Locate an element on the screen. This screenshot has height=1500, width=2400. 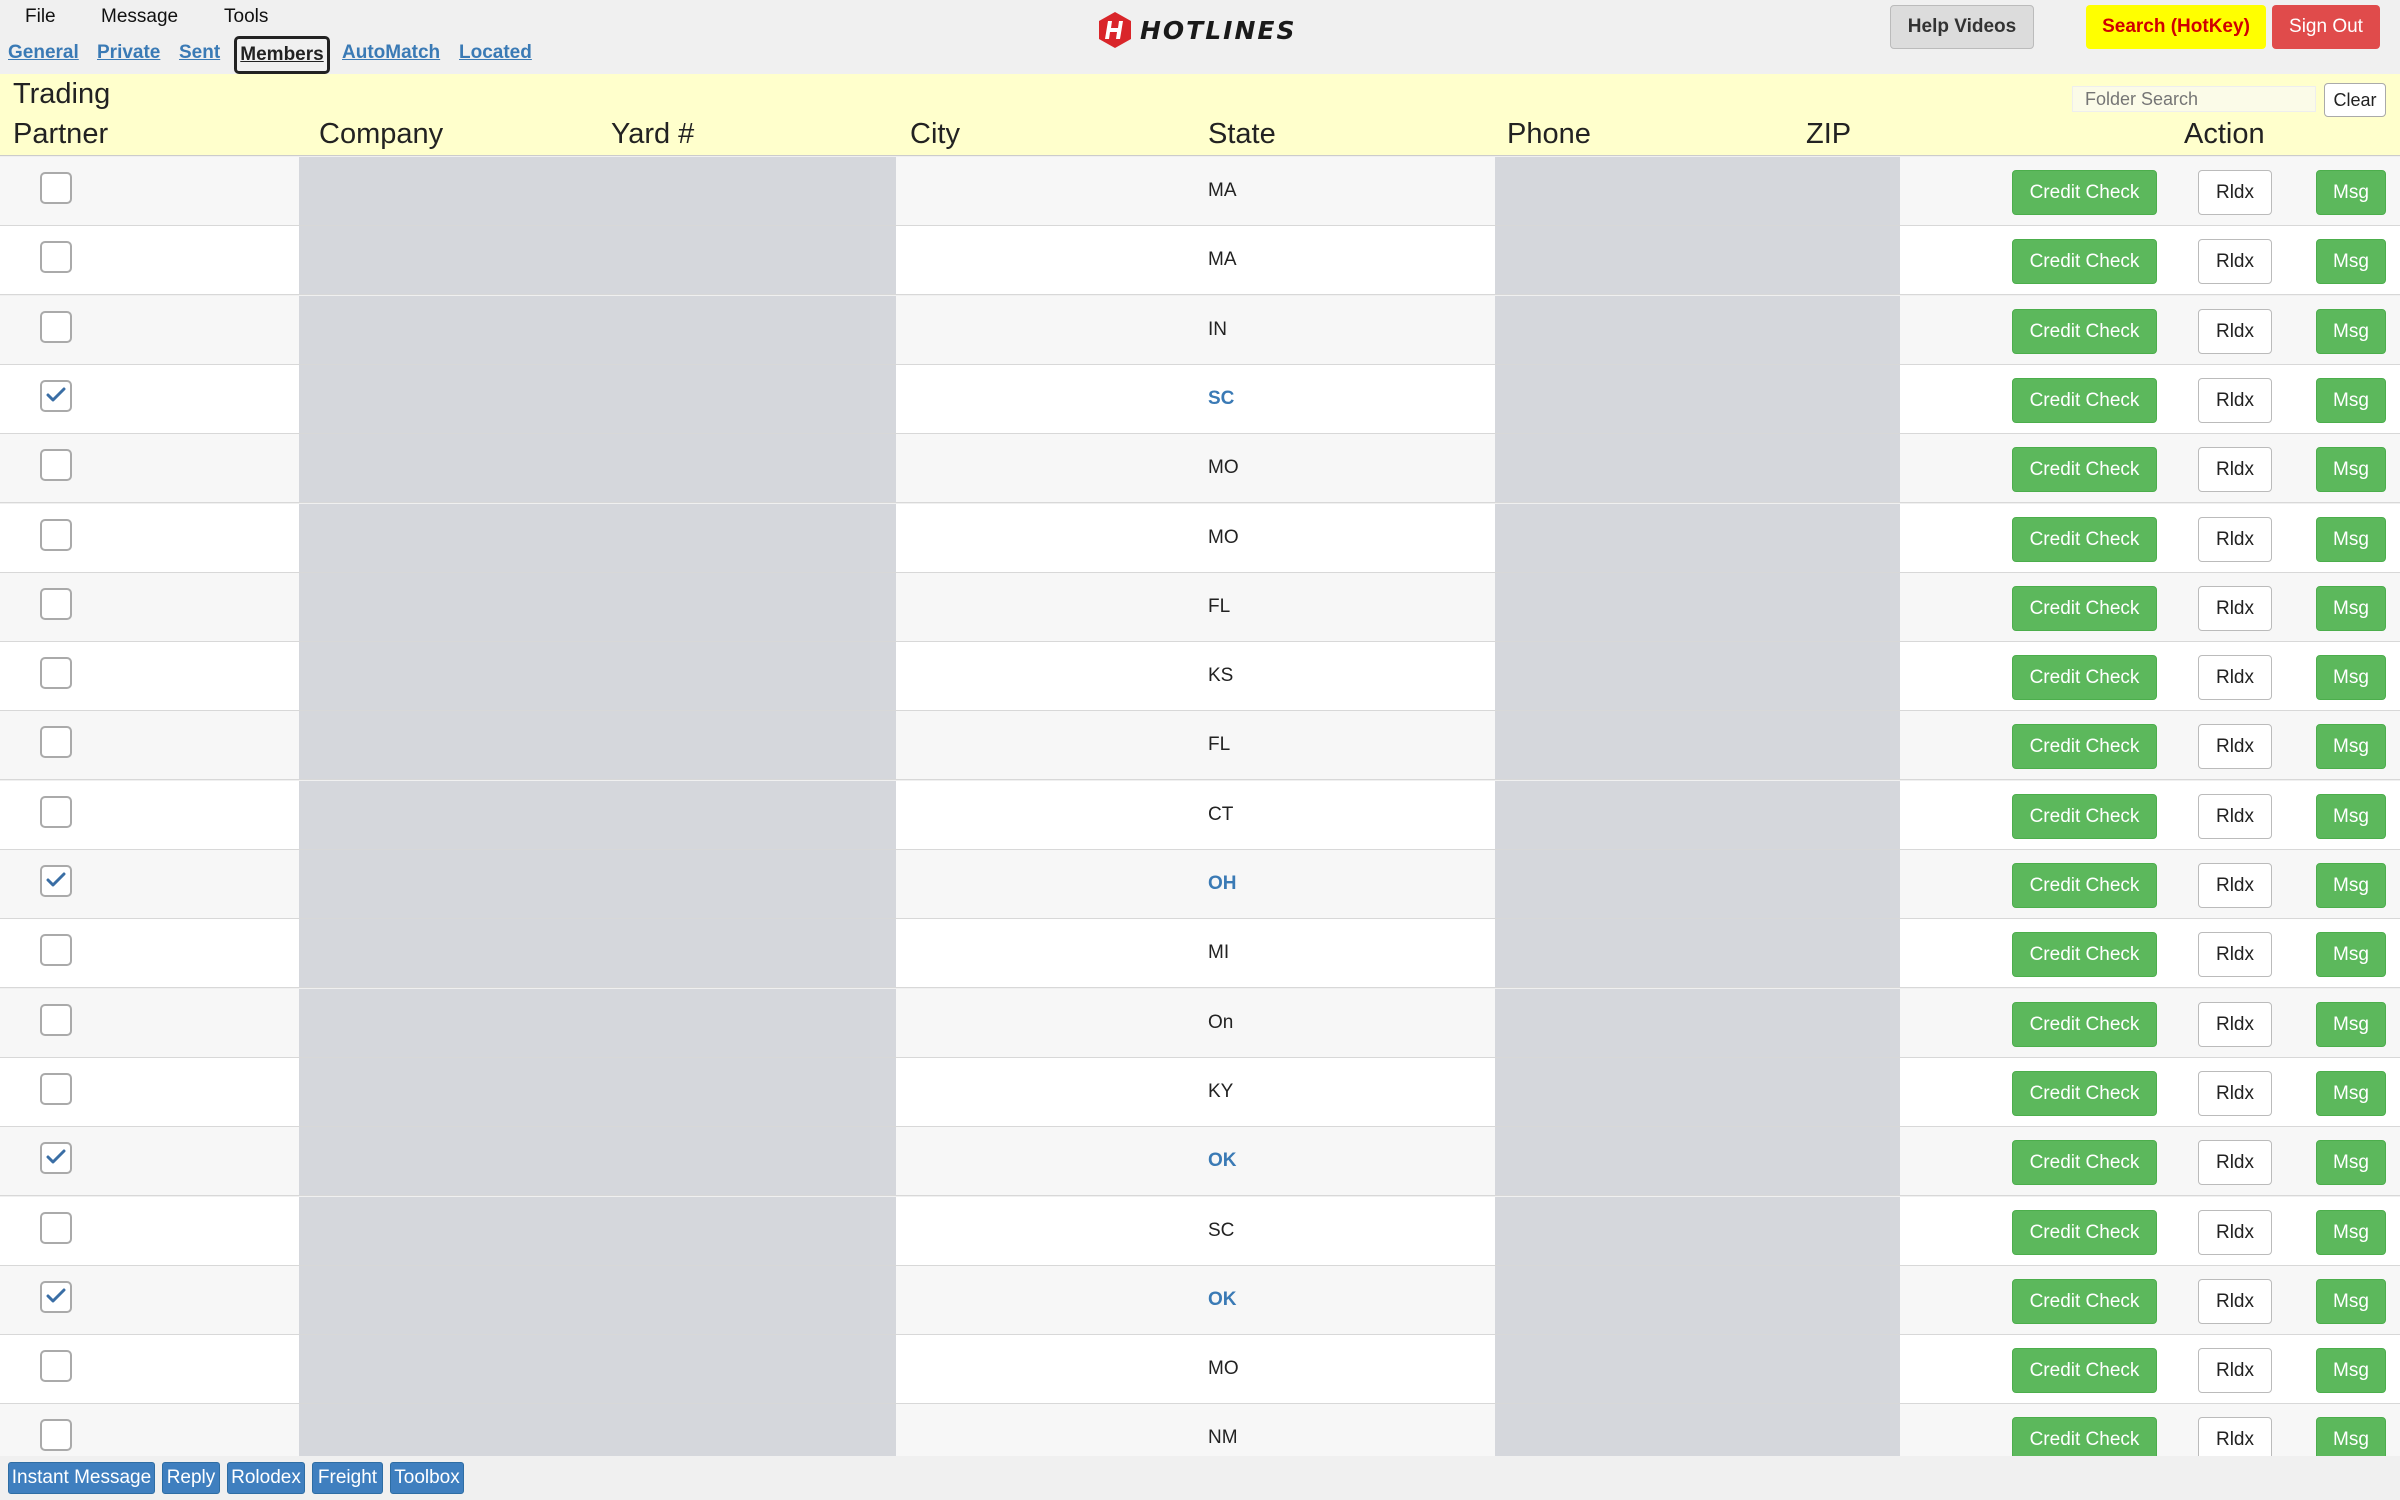
search-hotkey-button: Search (HotKey) is located at coordinates (2176, 27).